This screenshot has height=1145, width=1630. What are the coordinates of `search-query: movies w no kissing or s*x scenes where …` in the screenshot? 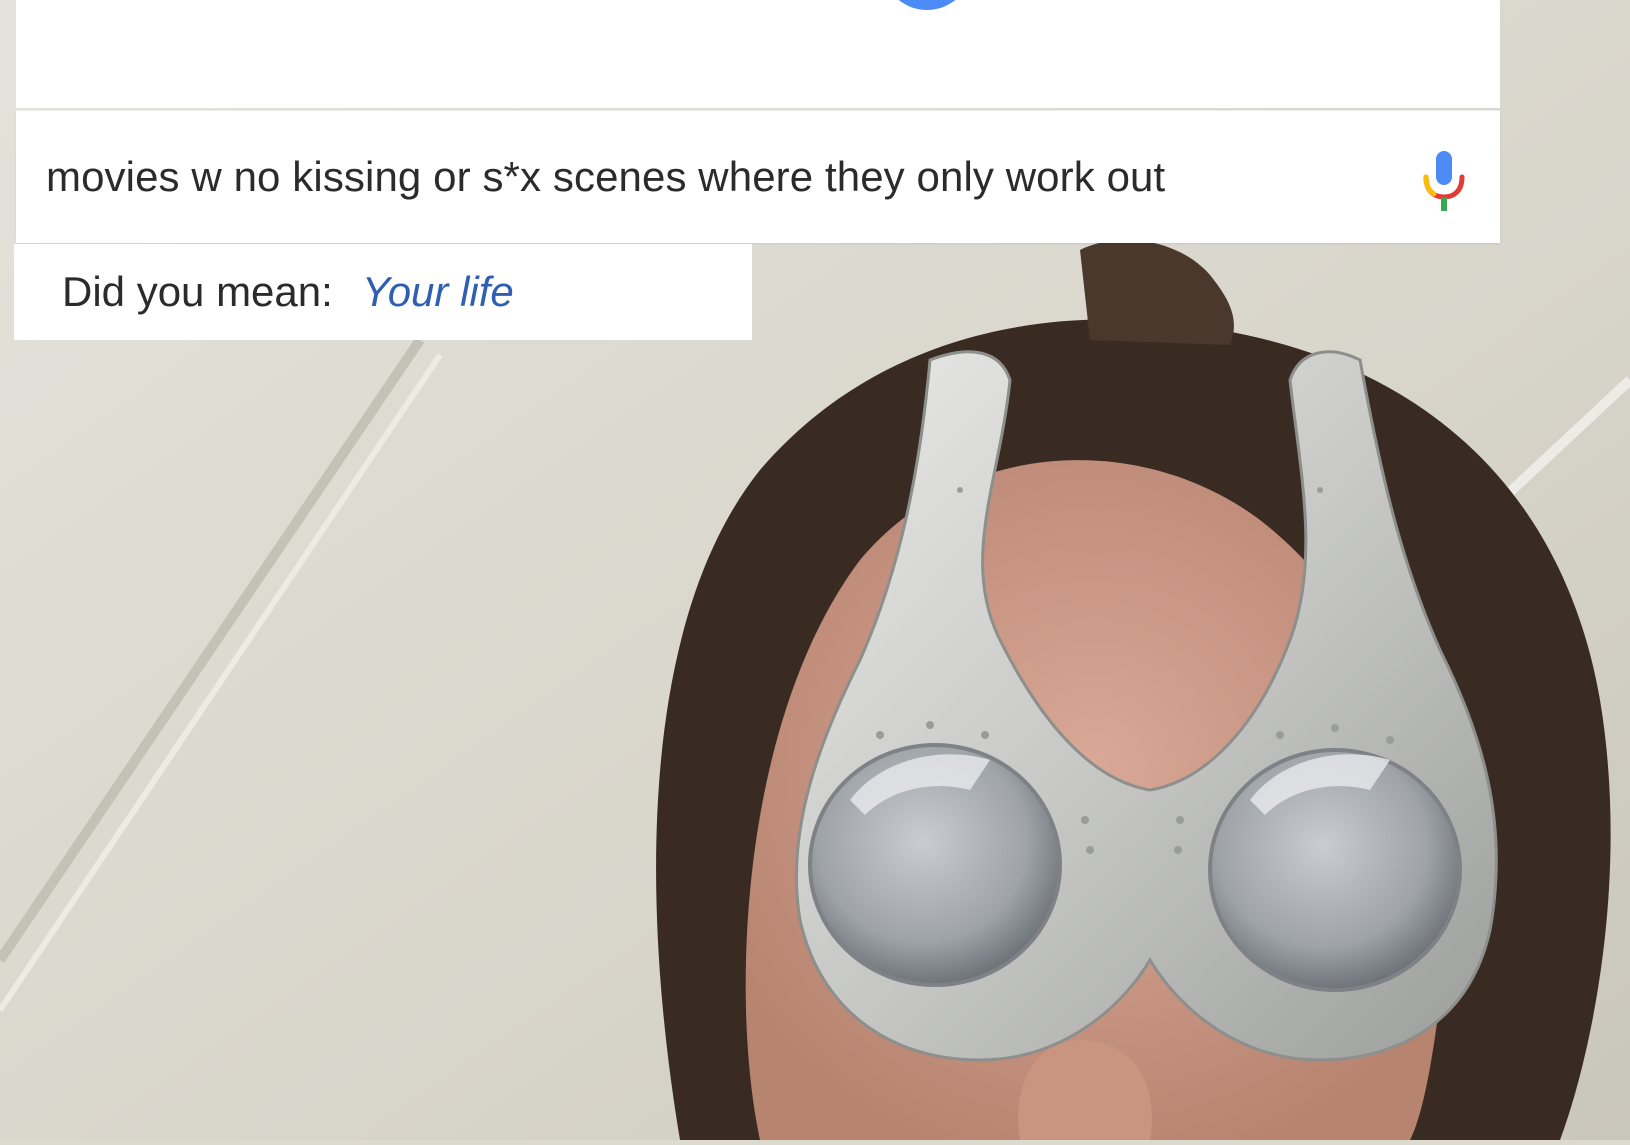 It's located at (605, 177).